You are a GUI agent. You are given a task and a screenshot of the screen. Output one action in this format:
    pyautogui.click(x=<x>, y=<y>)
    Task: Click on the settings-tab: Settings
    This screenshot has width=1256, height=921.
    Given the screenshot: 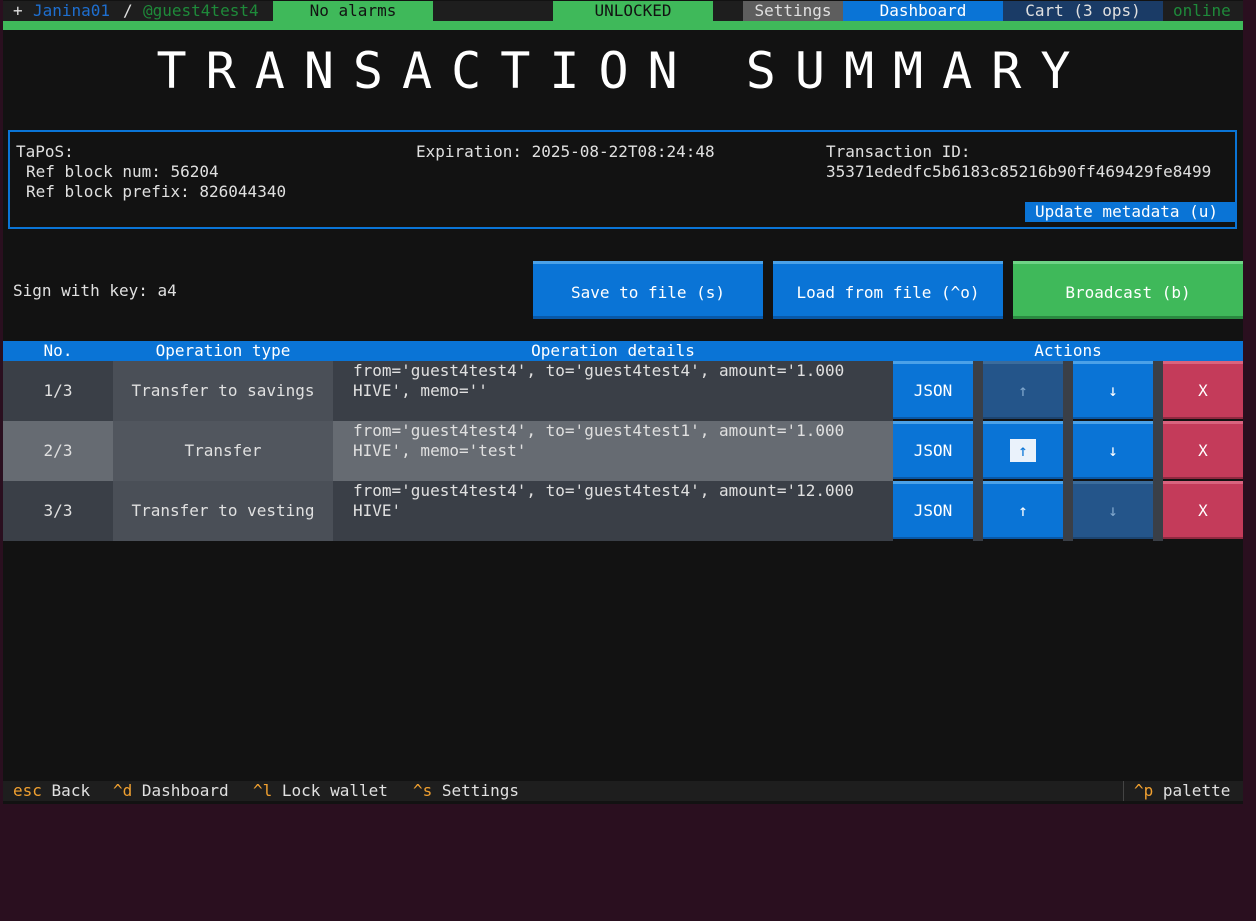 What is the action you would take?
    pyautogui.click(x=793, y=11)
    